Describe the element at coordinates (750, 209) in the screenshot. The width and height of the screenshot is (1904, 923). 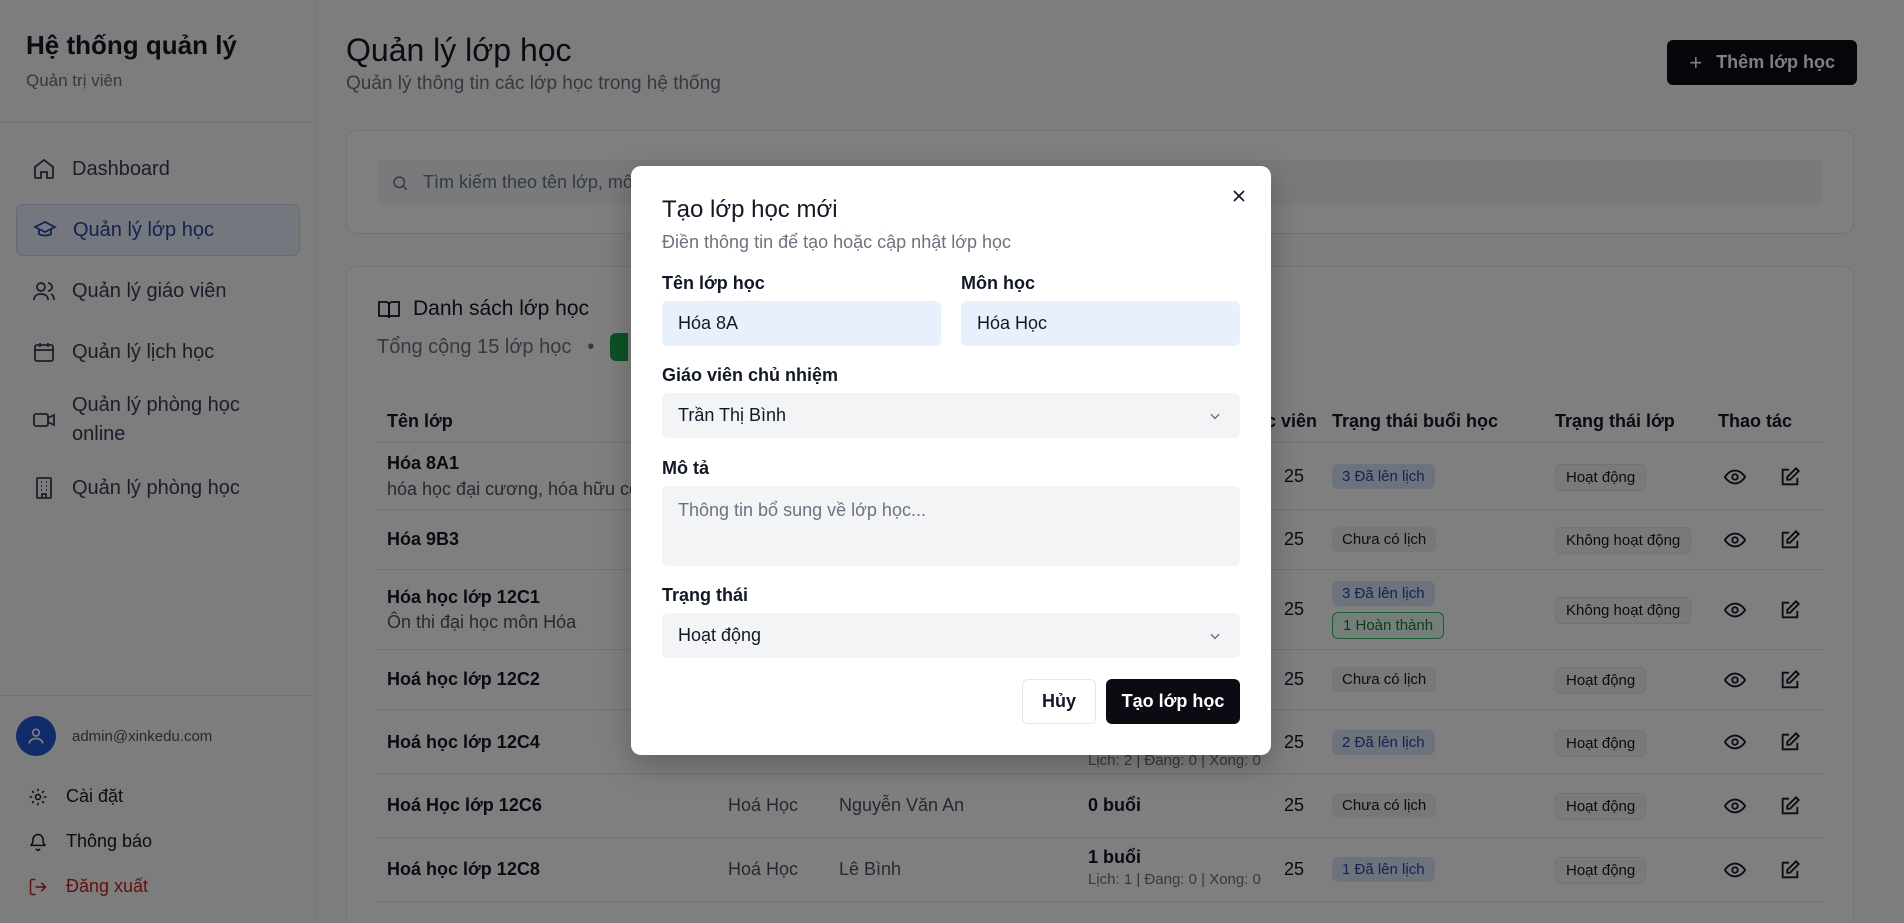
I see `dialog-title: Tạo lớp học mới` at that location.